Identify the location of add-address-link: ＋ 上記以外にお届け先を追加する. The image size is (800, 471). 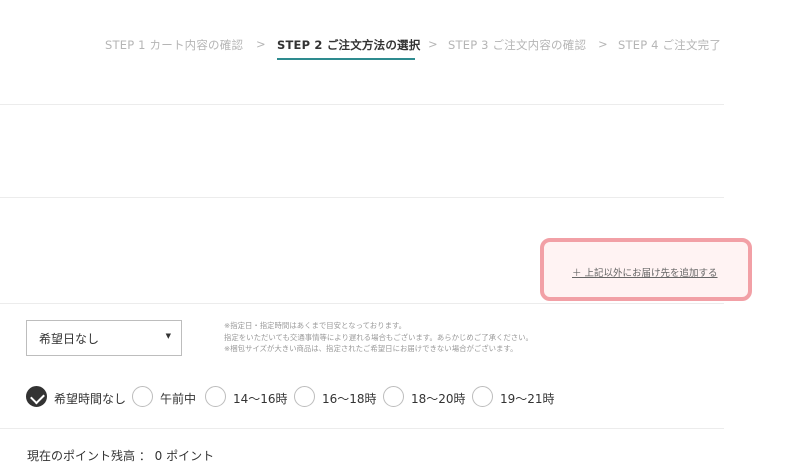
(645, 272).